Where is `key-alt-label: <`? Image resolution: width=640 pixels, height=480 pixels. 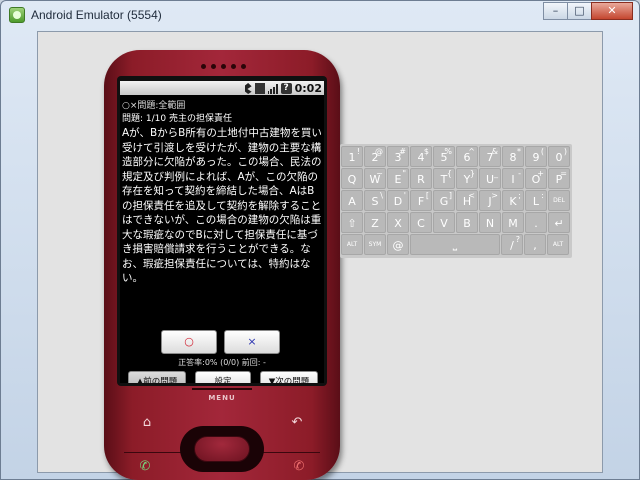 key-alt-label: < is located at coordinates (471, 195).